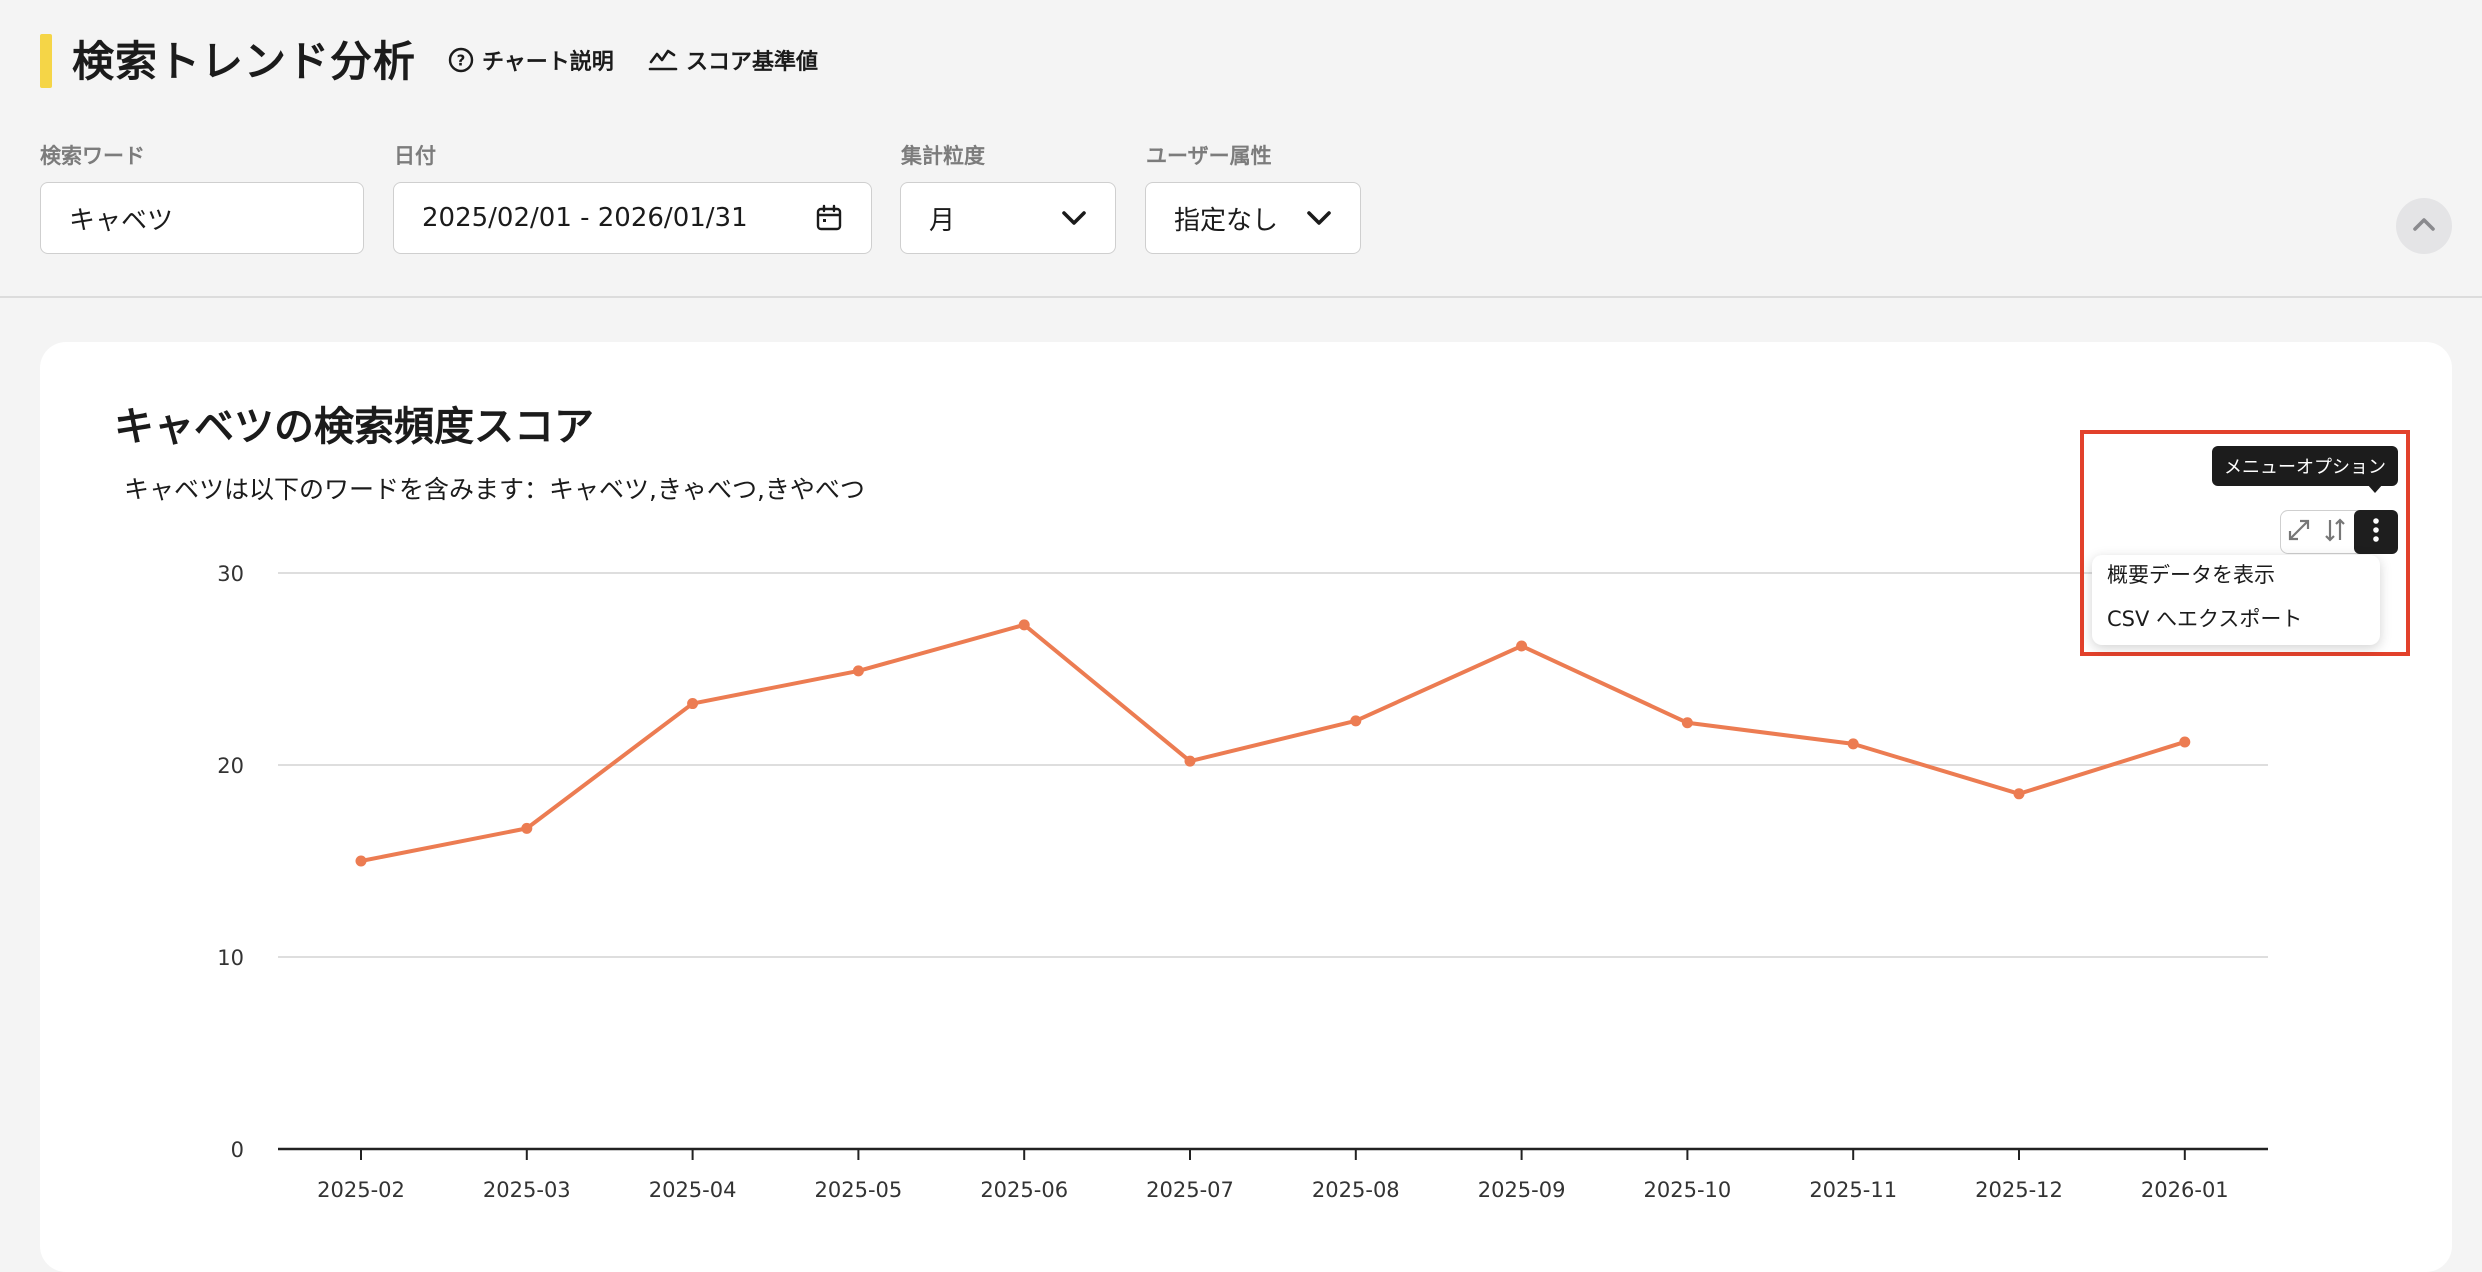 The image size is (2482, 1272). Describe the element at coordinates (1853, 1190) in the screenshot. I see `x-tick-label: 2025-11` at that location.